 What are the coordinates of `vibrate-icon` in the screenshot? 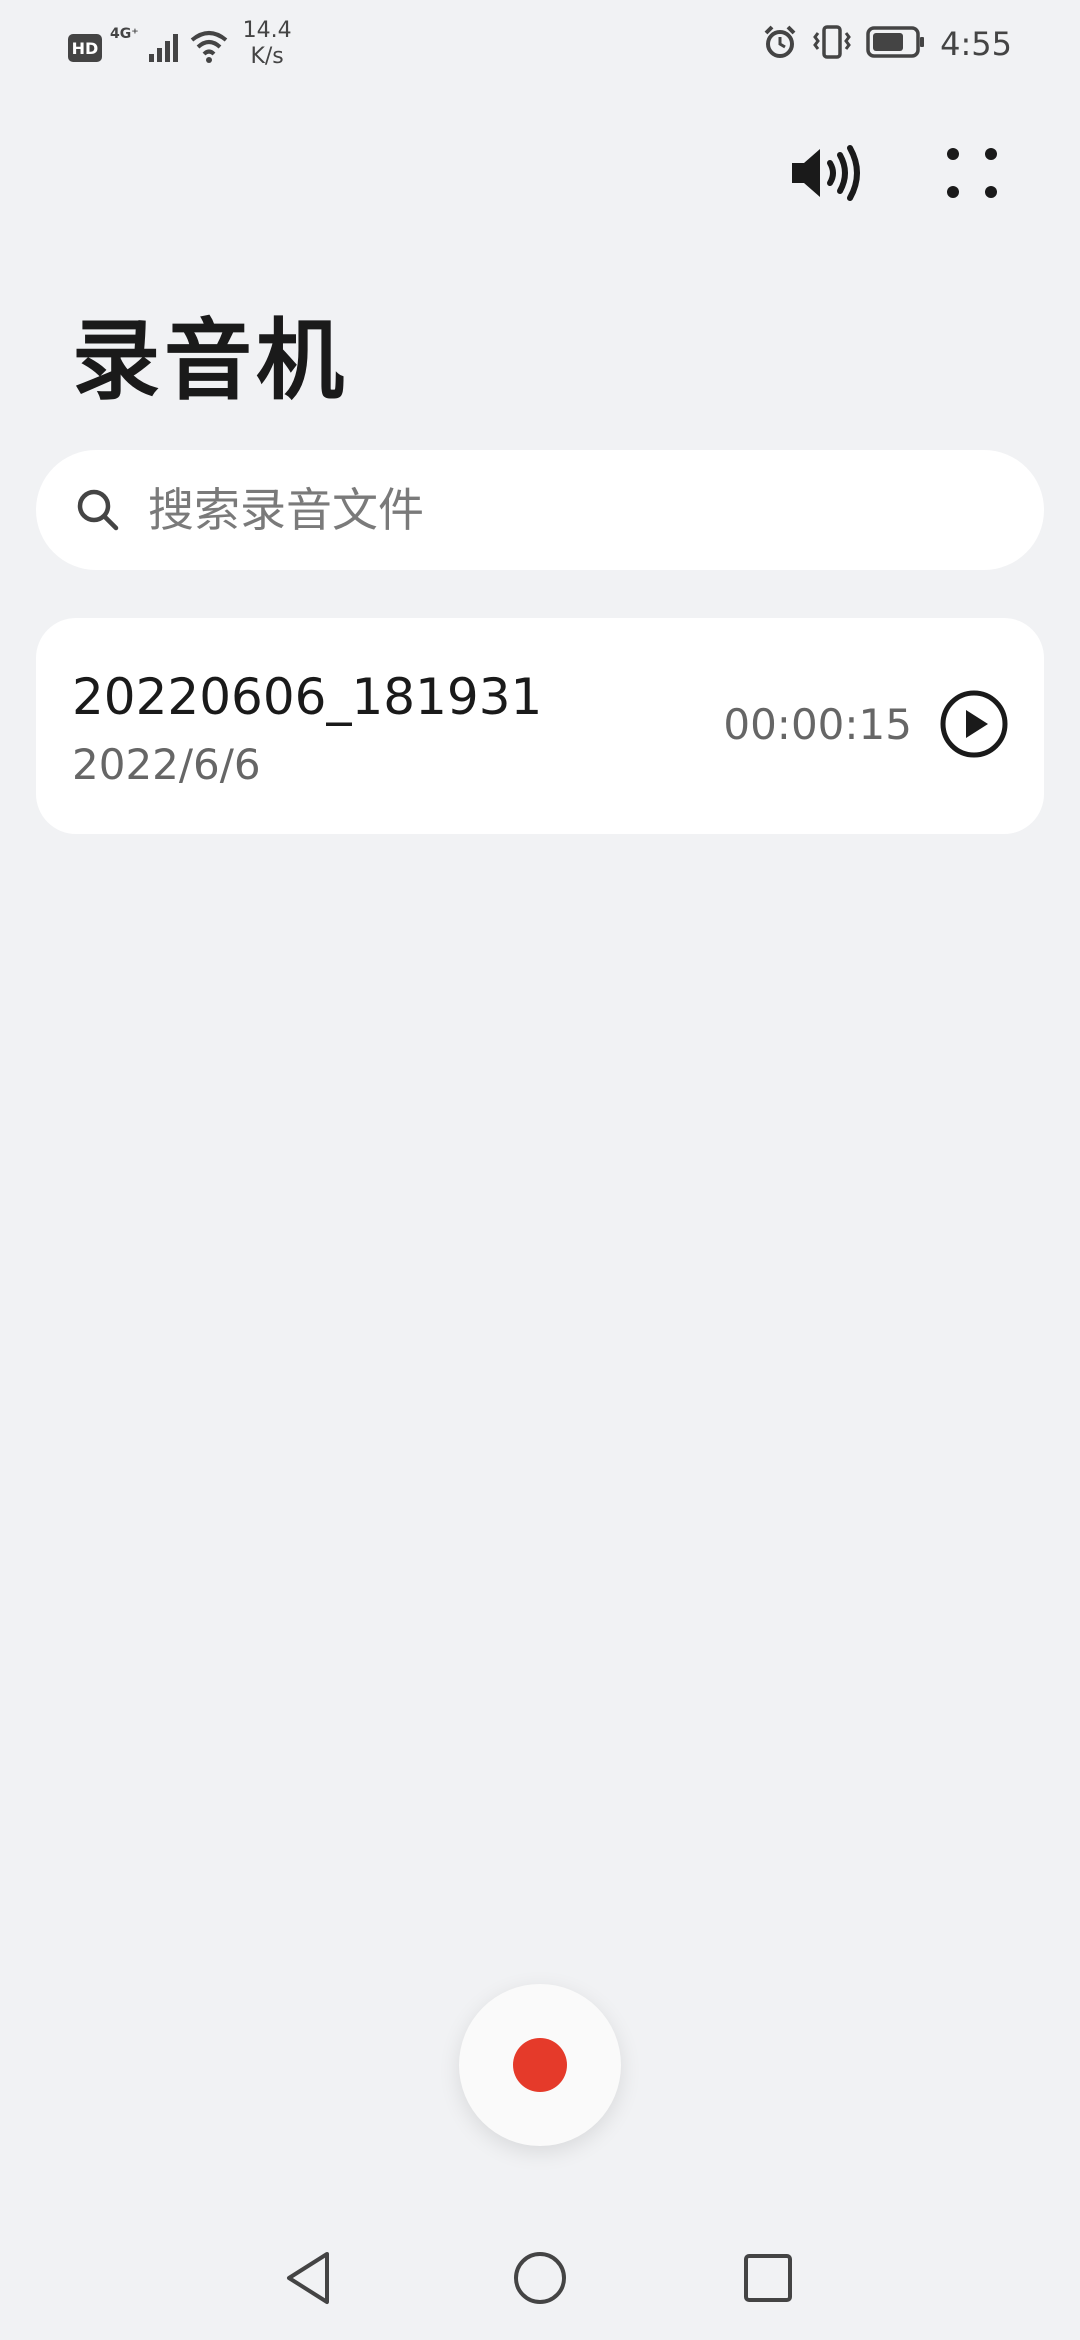 It's located at (832, 44).